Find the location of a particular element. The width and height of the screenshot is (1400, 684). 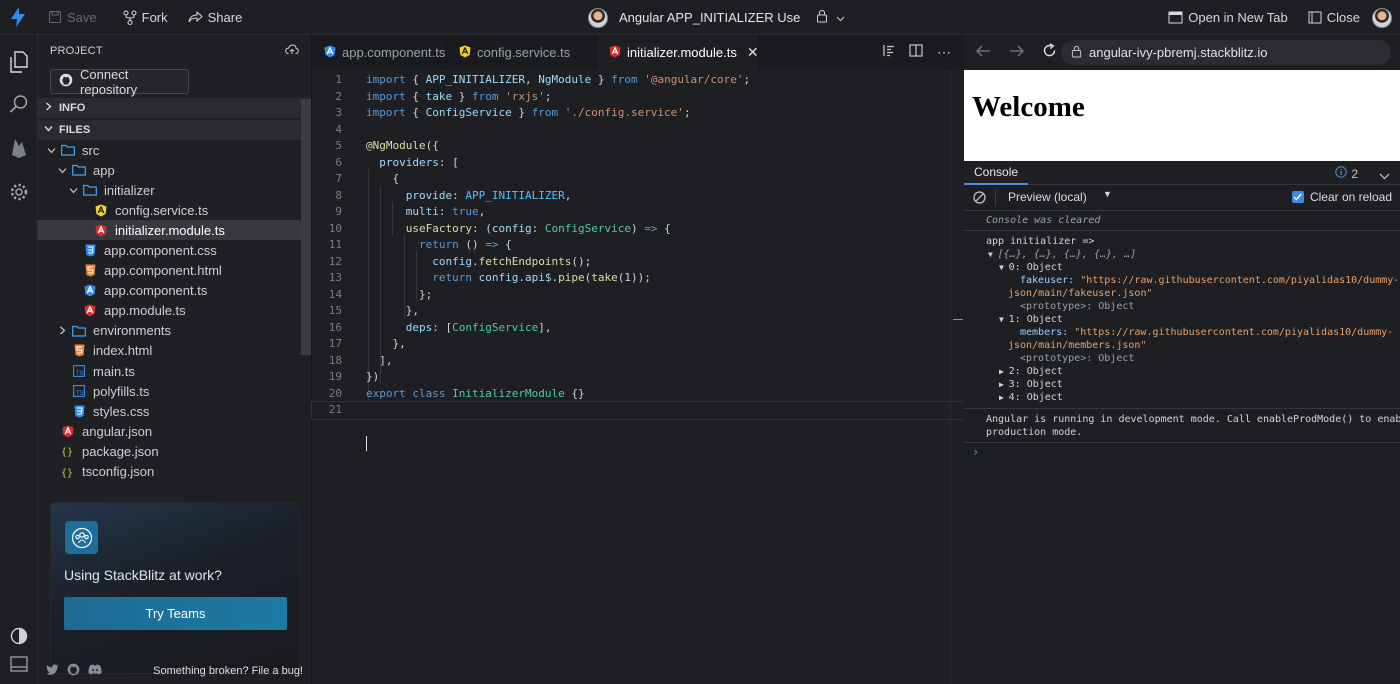

file-app-component-html: app.component.html is located at coordinates (174, 271).